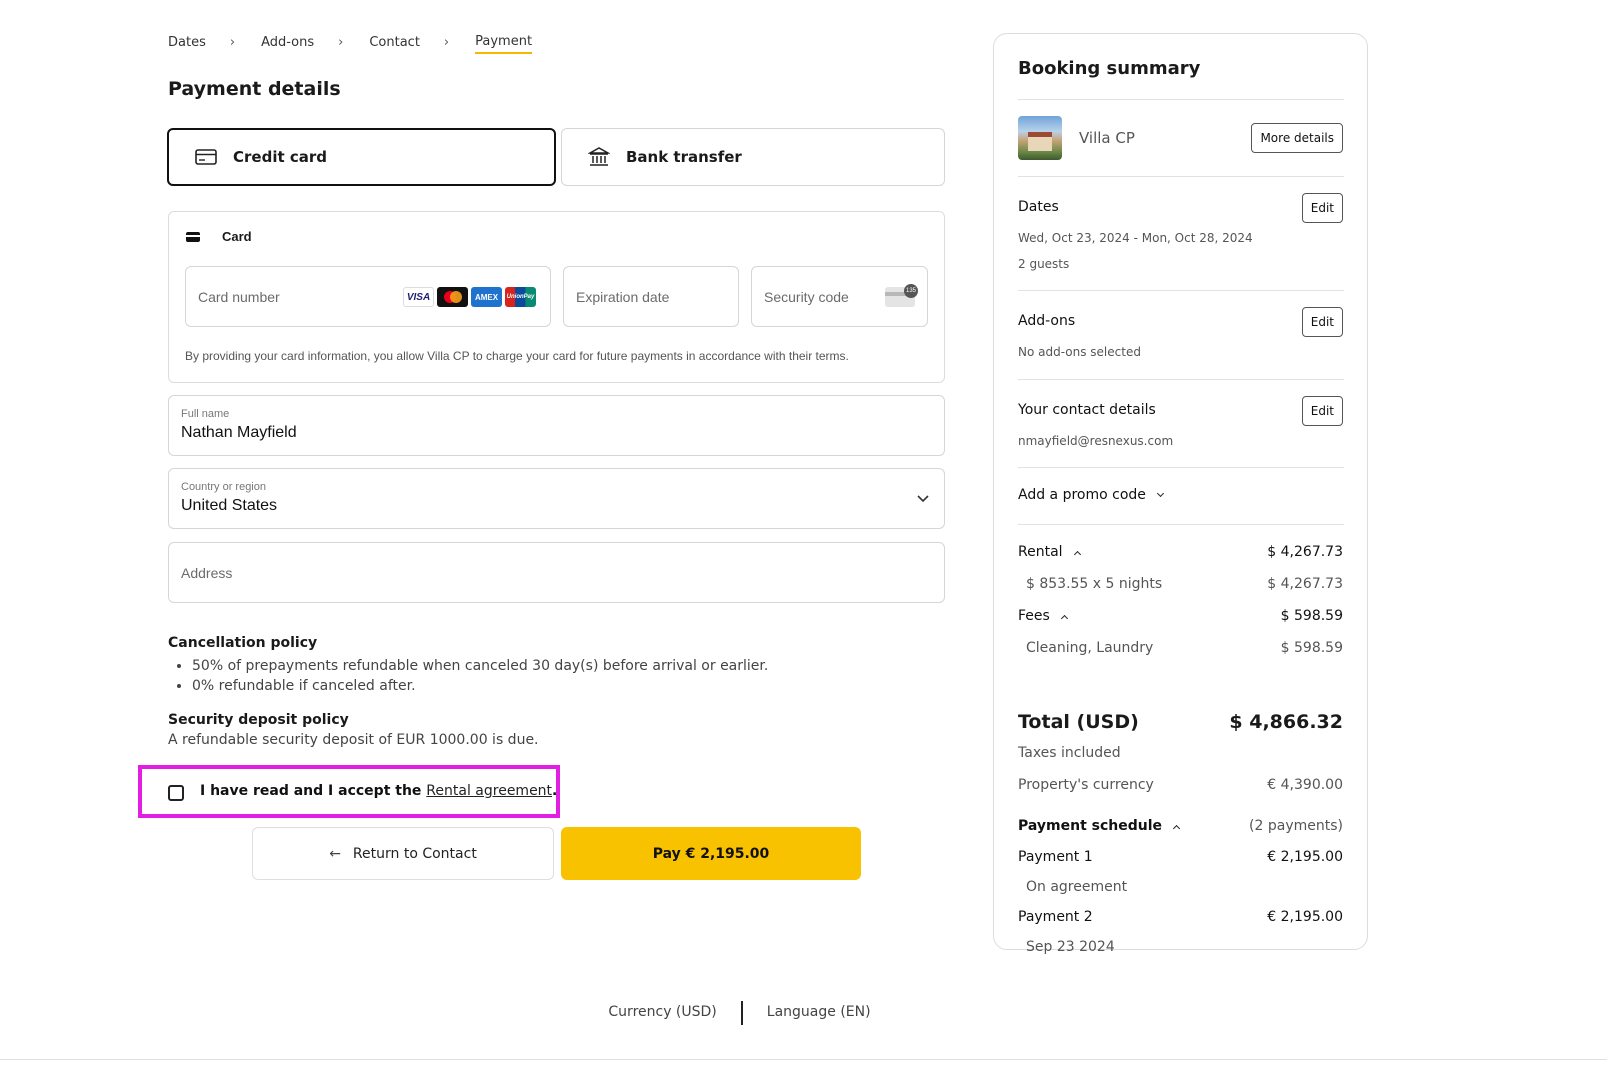  What do you see at coordinates (623, 296) in the screenshot?
I see `expiration-date-placeholder: Expiration date` at bounding box center [623, 296].